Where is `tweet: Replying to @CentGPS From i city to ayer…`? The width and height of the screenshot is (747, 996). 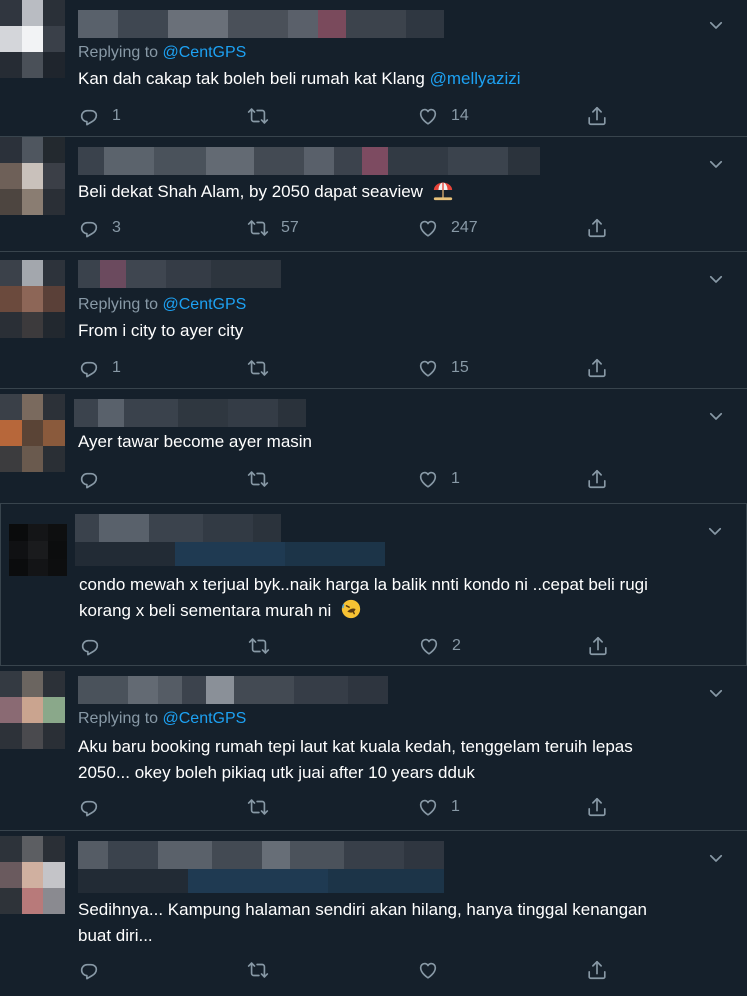 tweet: Replying to @CentGPS From i city to ayer… is located at coordinates (373, 320).